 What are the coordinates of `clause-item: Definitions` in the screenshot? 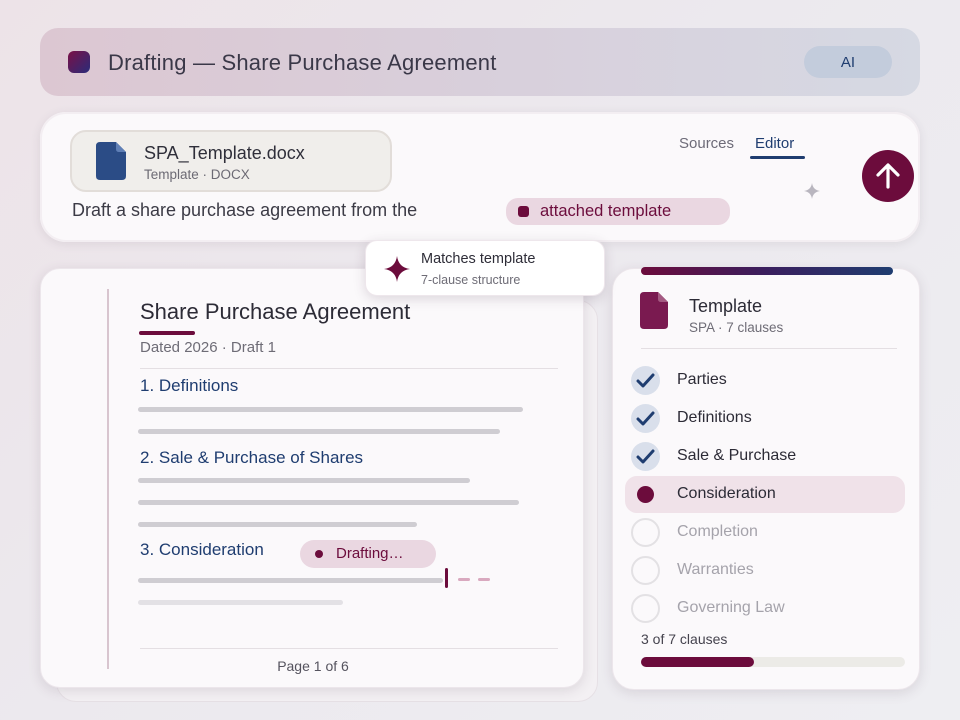 It's located at (765, 418).